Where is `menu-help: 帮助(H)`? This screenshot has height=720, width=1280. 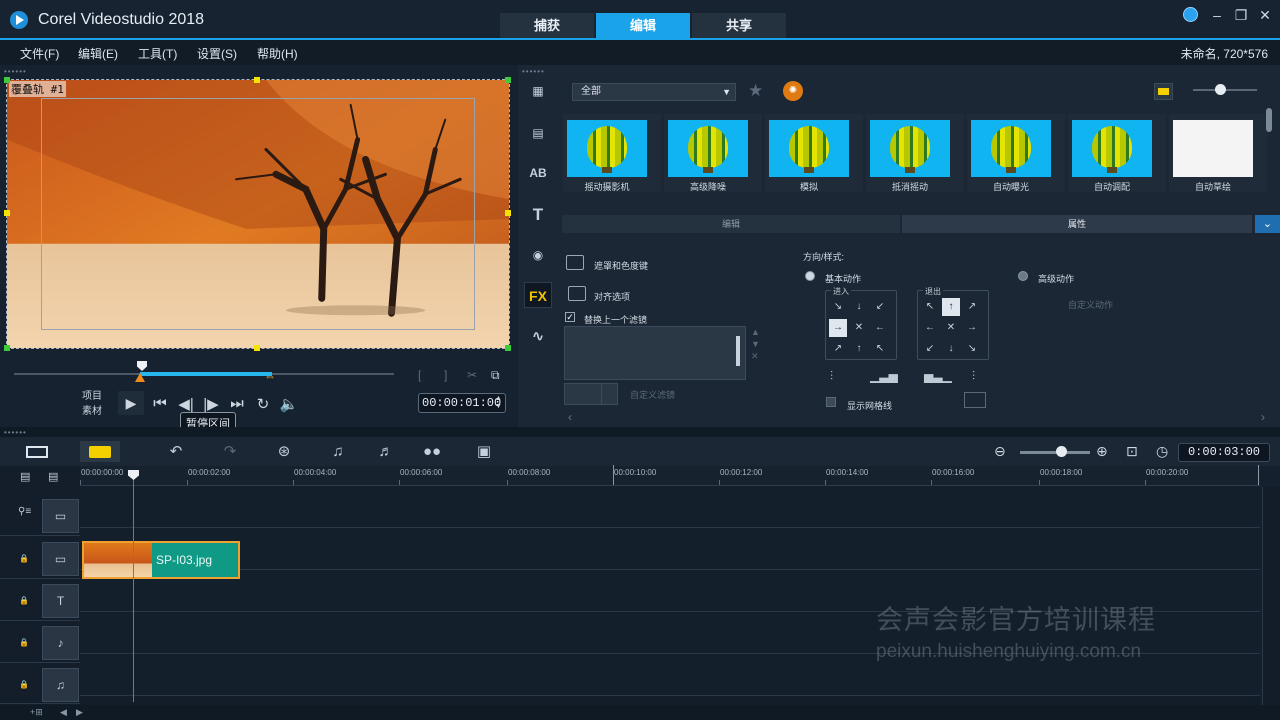 menu-help: 帮助(H) is located at coordinates (277, 53).